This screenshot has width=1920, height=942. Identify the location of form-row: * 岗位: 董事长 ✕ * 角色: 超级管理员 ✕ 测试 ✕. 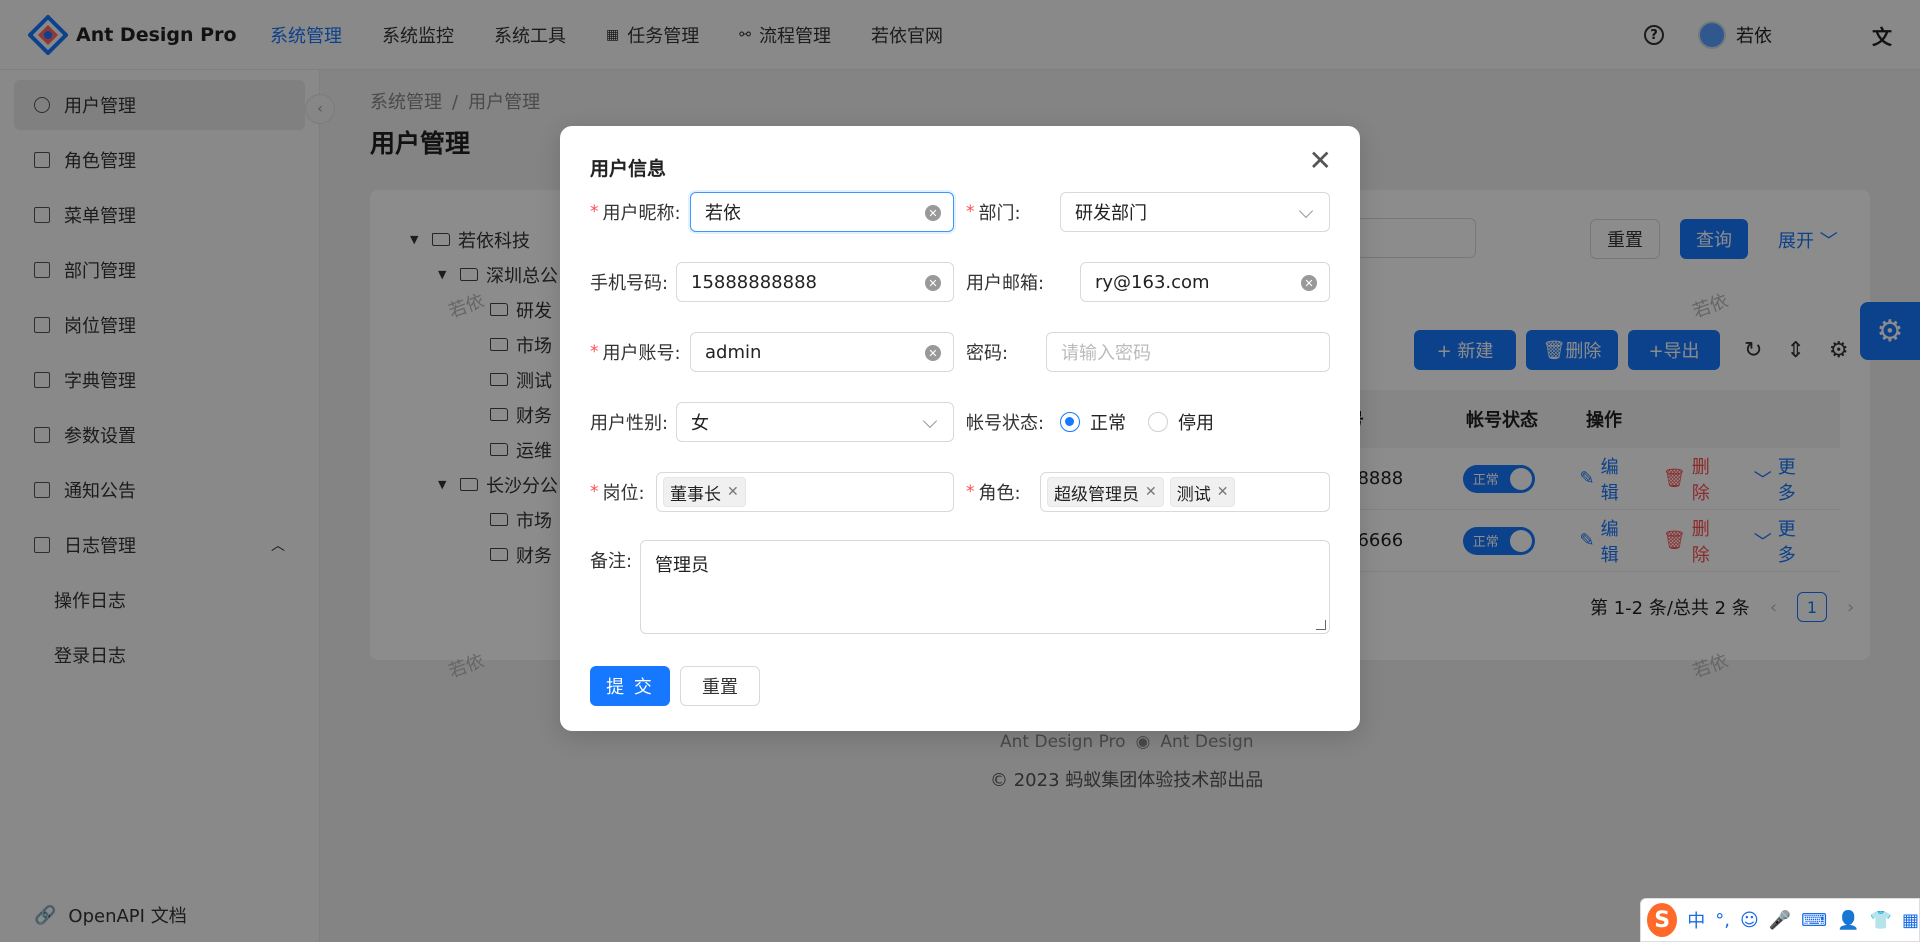
(960, 492).